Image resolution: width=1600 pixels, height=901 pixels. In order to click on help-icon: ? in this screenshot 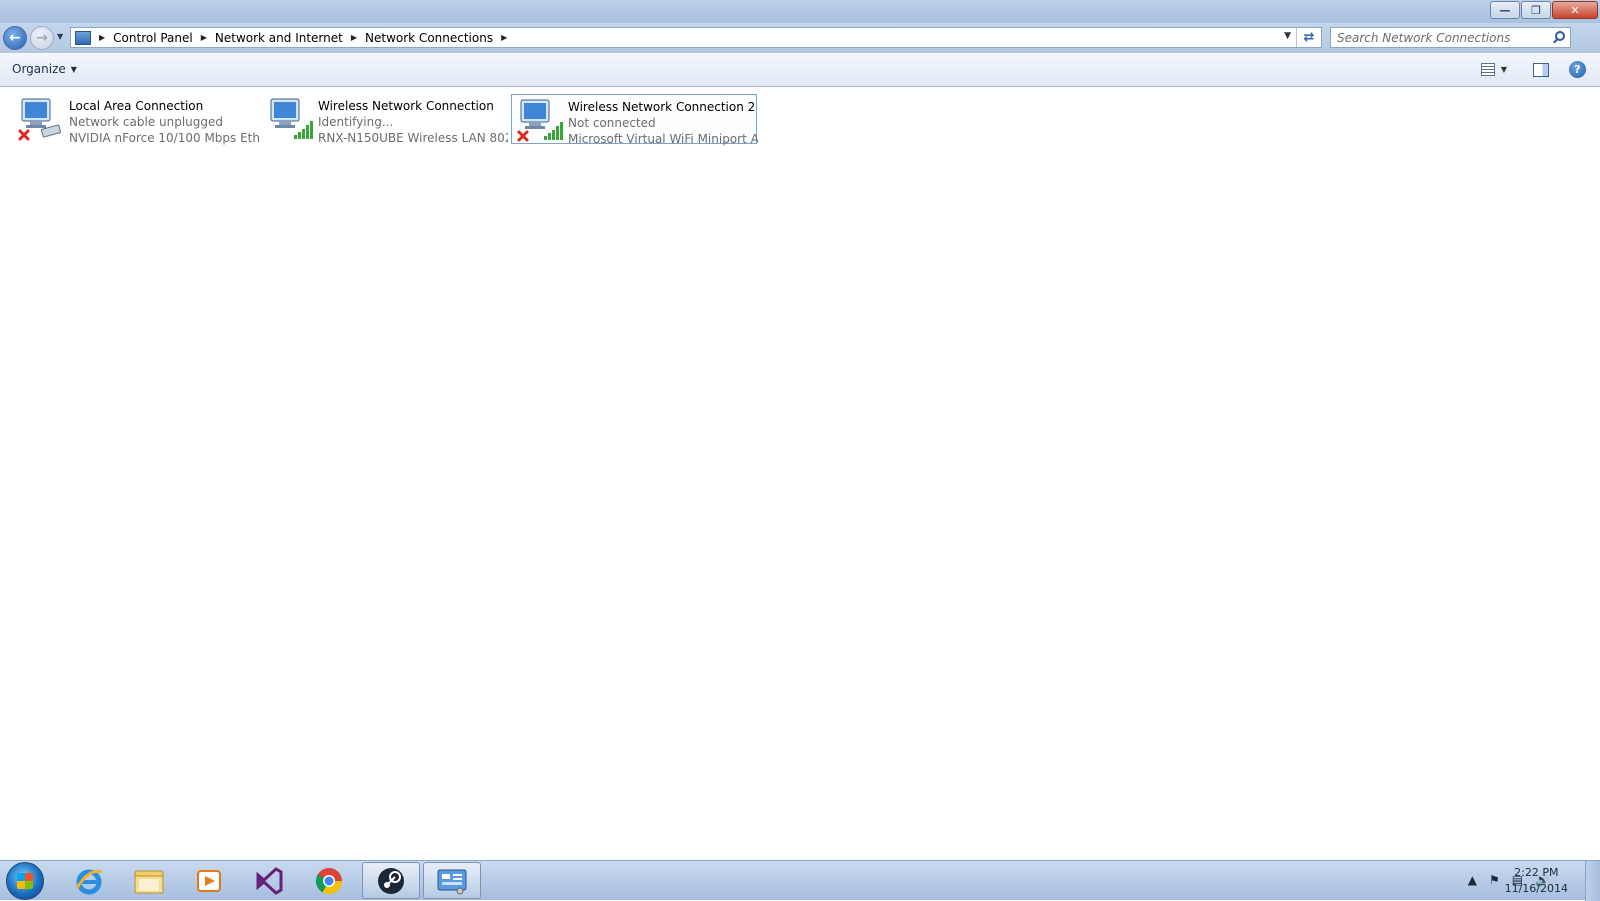, I will do `click(1577, 69)`.